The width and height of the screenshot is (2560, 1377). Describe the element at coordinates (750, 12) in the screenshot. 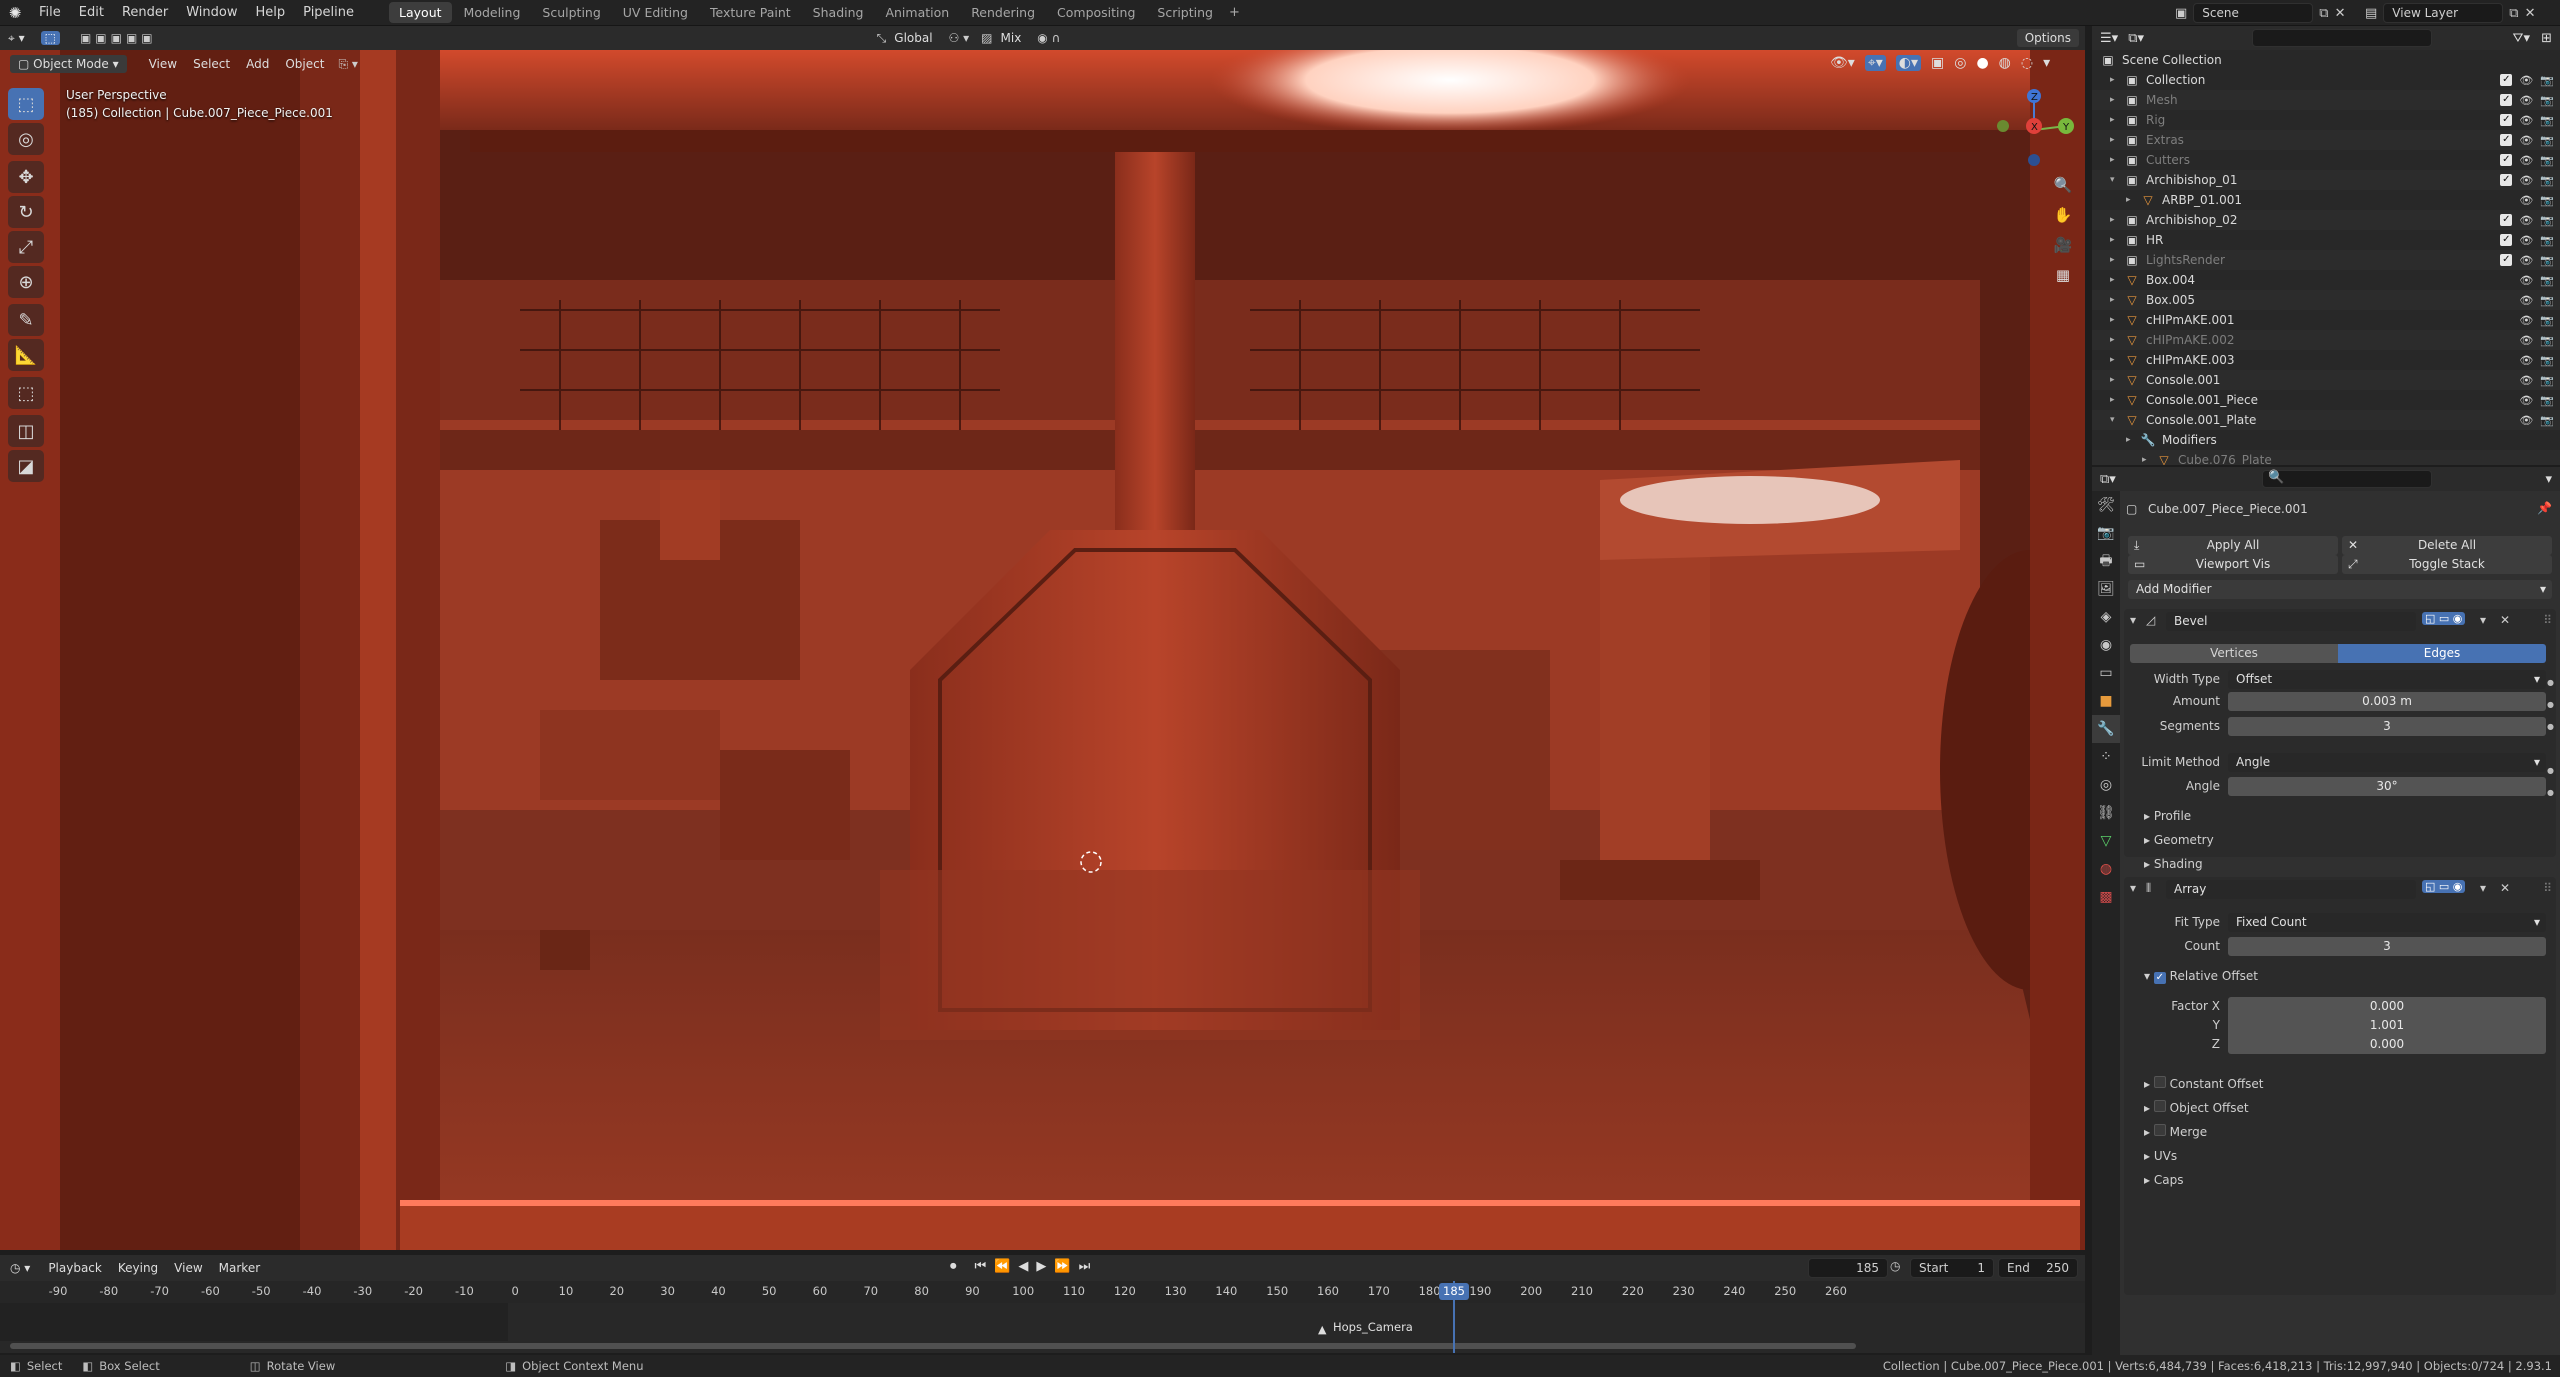

I see `tab-texture-paint: Texture Paint` at that location.